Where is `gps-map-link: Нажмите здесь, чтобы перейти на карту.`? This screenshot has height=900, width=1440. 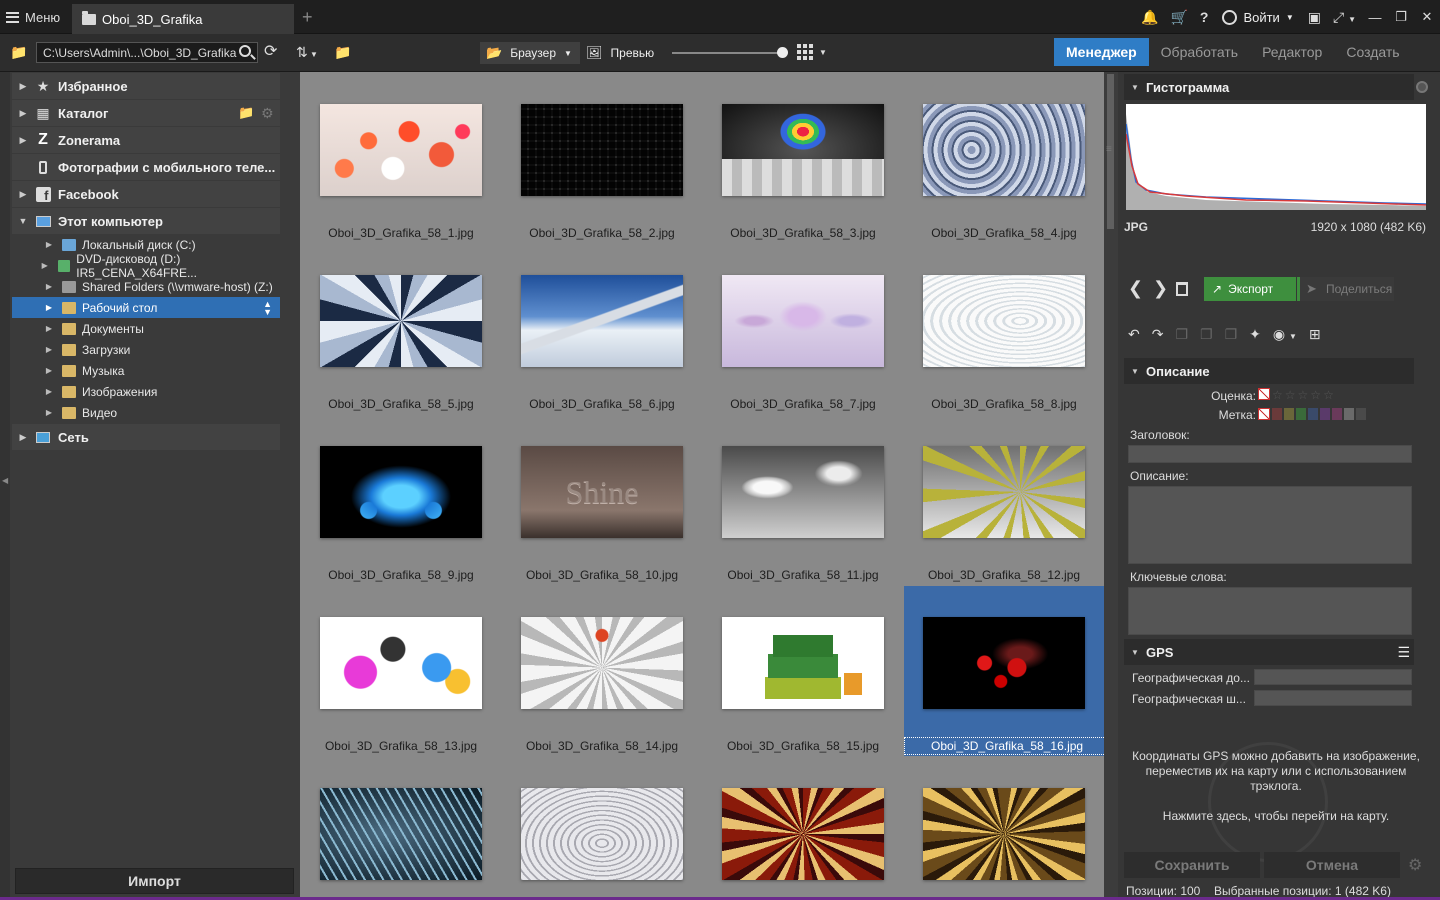
gps-map-link: Нажмите здесь, чтобы перейти на карту. is located at coordinates (1276, 816).